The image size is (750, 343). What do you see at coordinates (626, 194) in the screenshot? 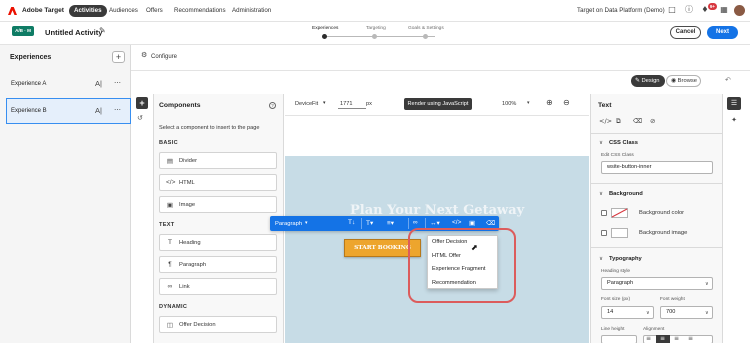
I see `background-section: Background` at bounding box center [626, 194].